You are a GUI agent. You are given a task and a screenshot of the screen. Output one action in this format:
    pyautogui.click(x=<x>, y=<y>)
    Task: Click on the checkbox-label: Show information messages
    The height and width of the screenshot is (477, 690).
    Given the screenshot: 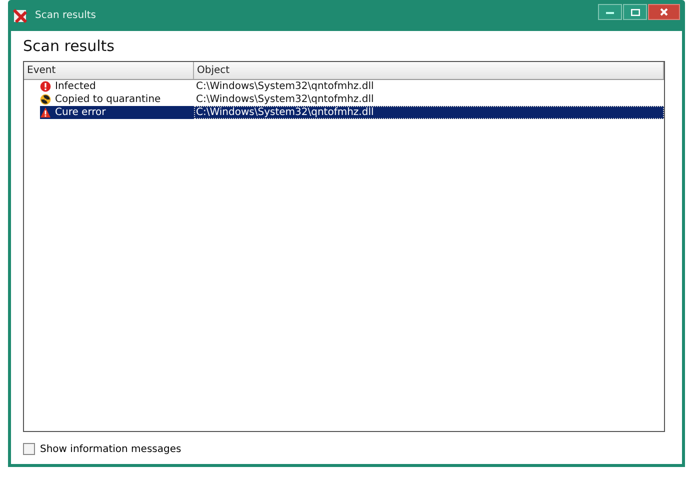 What is the action you would take?
    pyautogui.click(x=111, y=449)
    